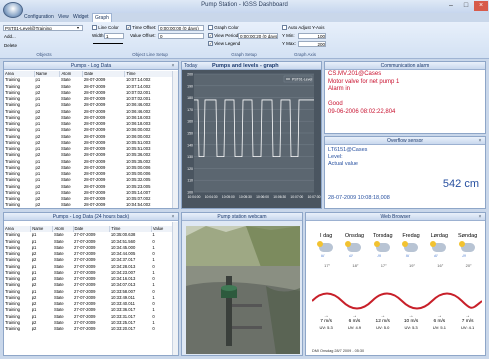 This screenshot has height=359, width=489. Describe the element at coordinates (91, 66) in the screenshot. I see `log-panel-title: Pumps - Log Data` at that location.